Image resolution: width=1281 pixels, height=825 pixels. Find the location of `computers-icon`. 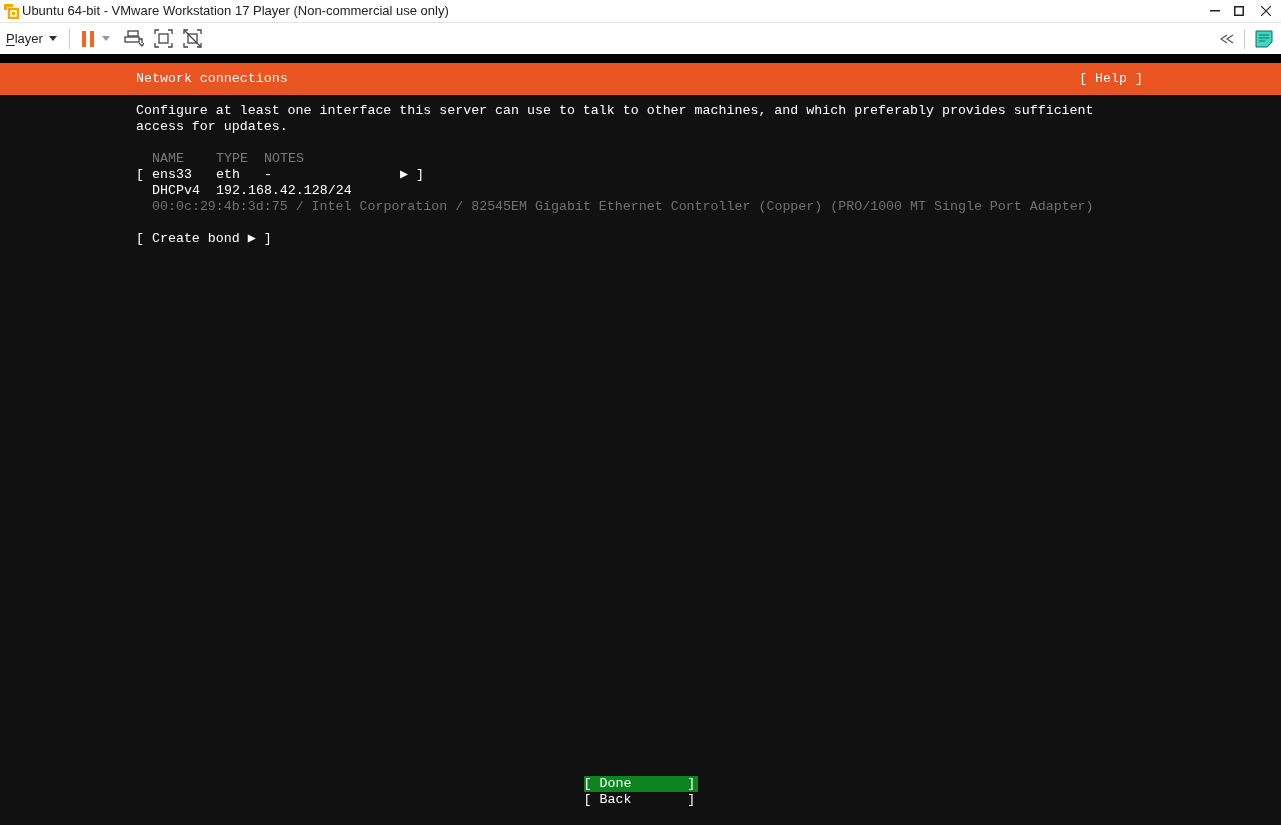

computers-icon is located at coordinates (133, 38).